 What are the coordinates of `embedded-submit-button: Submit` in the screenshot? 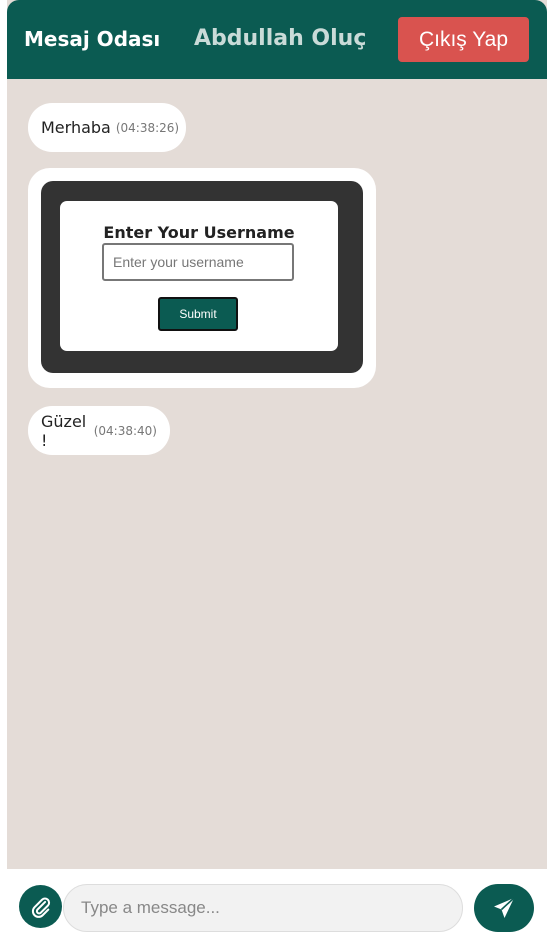 It's located at (198, 314).